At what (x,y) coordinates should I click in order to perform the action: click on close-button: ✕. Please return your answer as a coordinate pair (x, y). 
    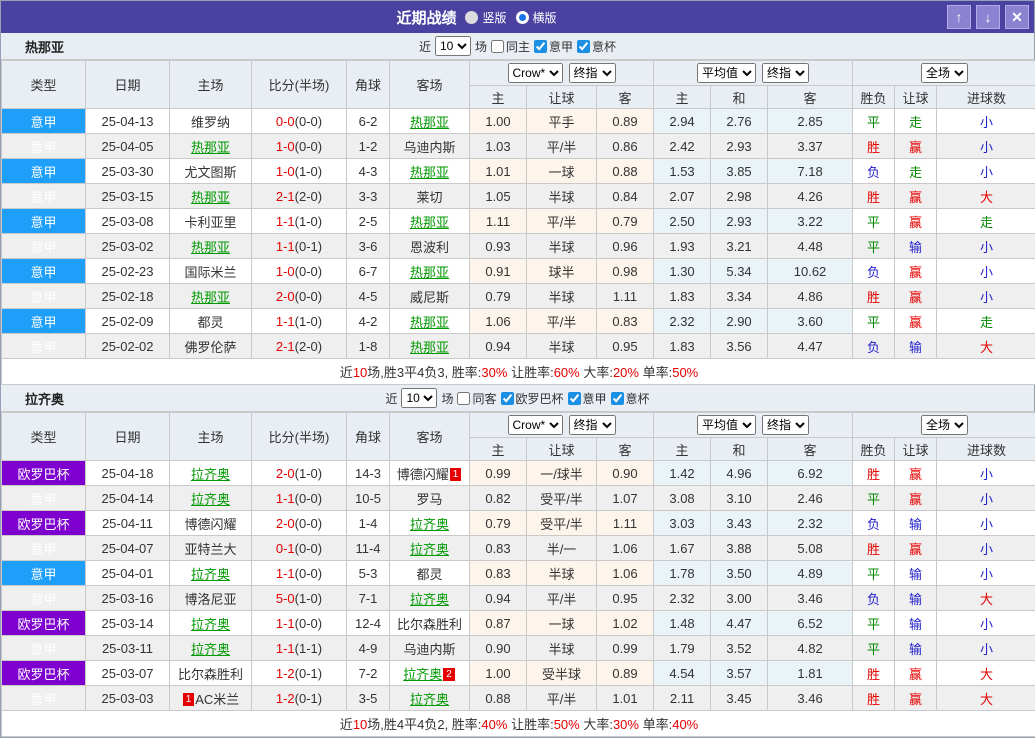
    Looking at the image, I should click on (1017, 17).